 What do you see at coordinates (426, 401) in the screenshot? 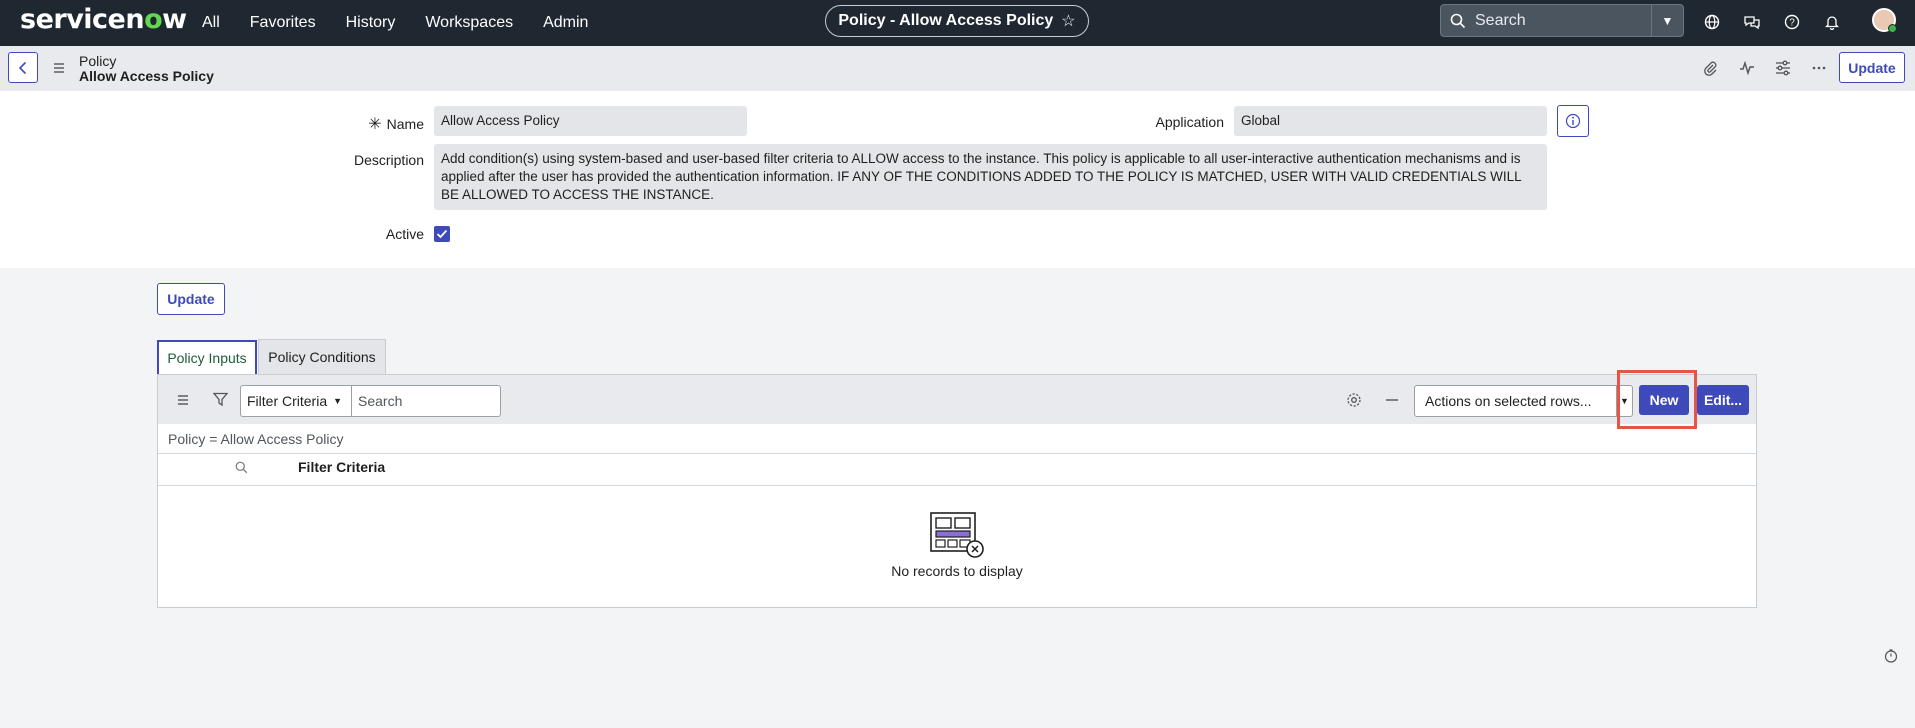
I see `list-search-input: Search` at bounding box center [426, 401].